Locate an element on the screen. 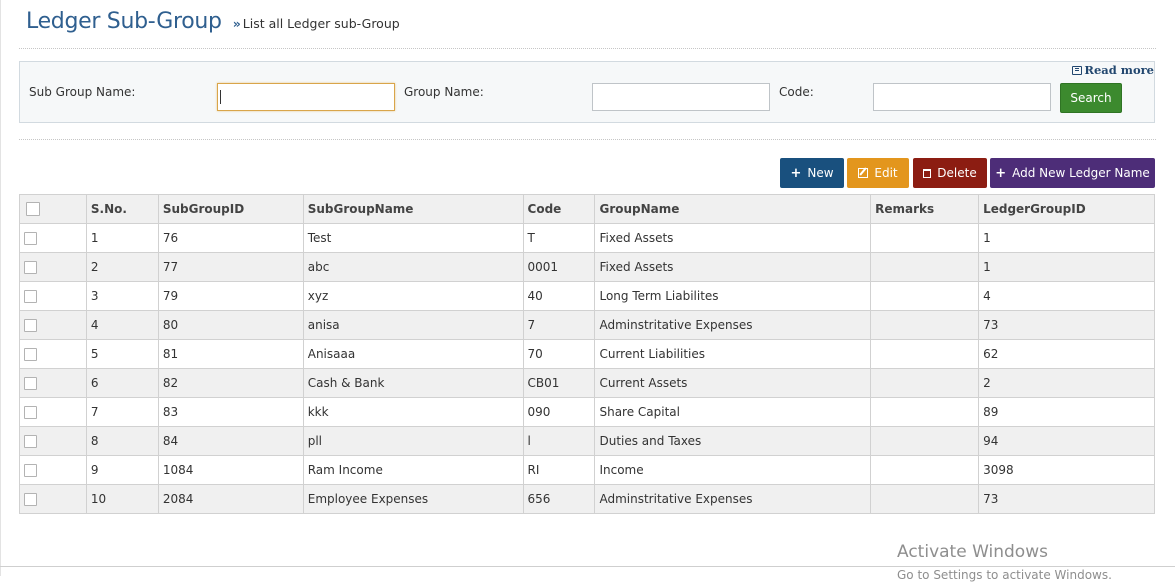 The width and height of the screenshot is (1175, 582). cell-groupname: Share Capital is located at coordinates (733, 412).